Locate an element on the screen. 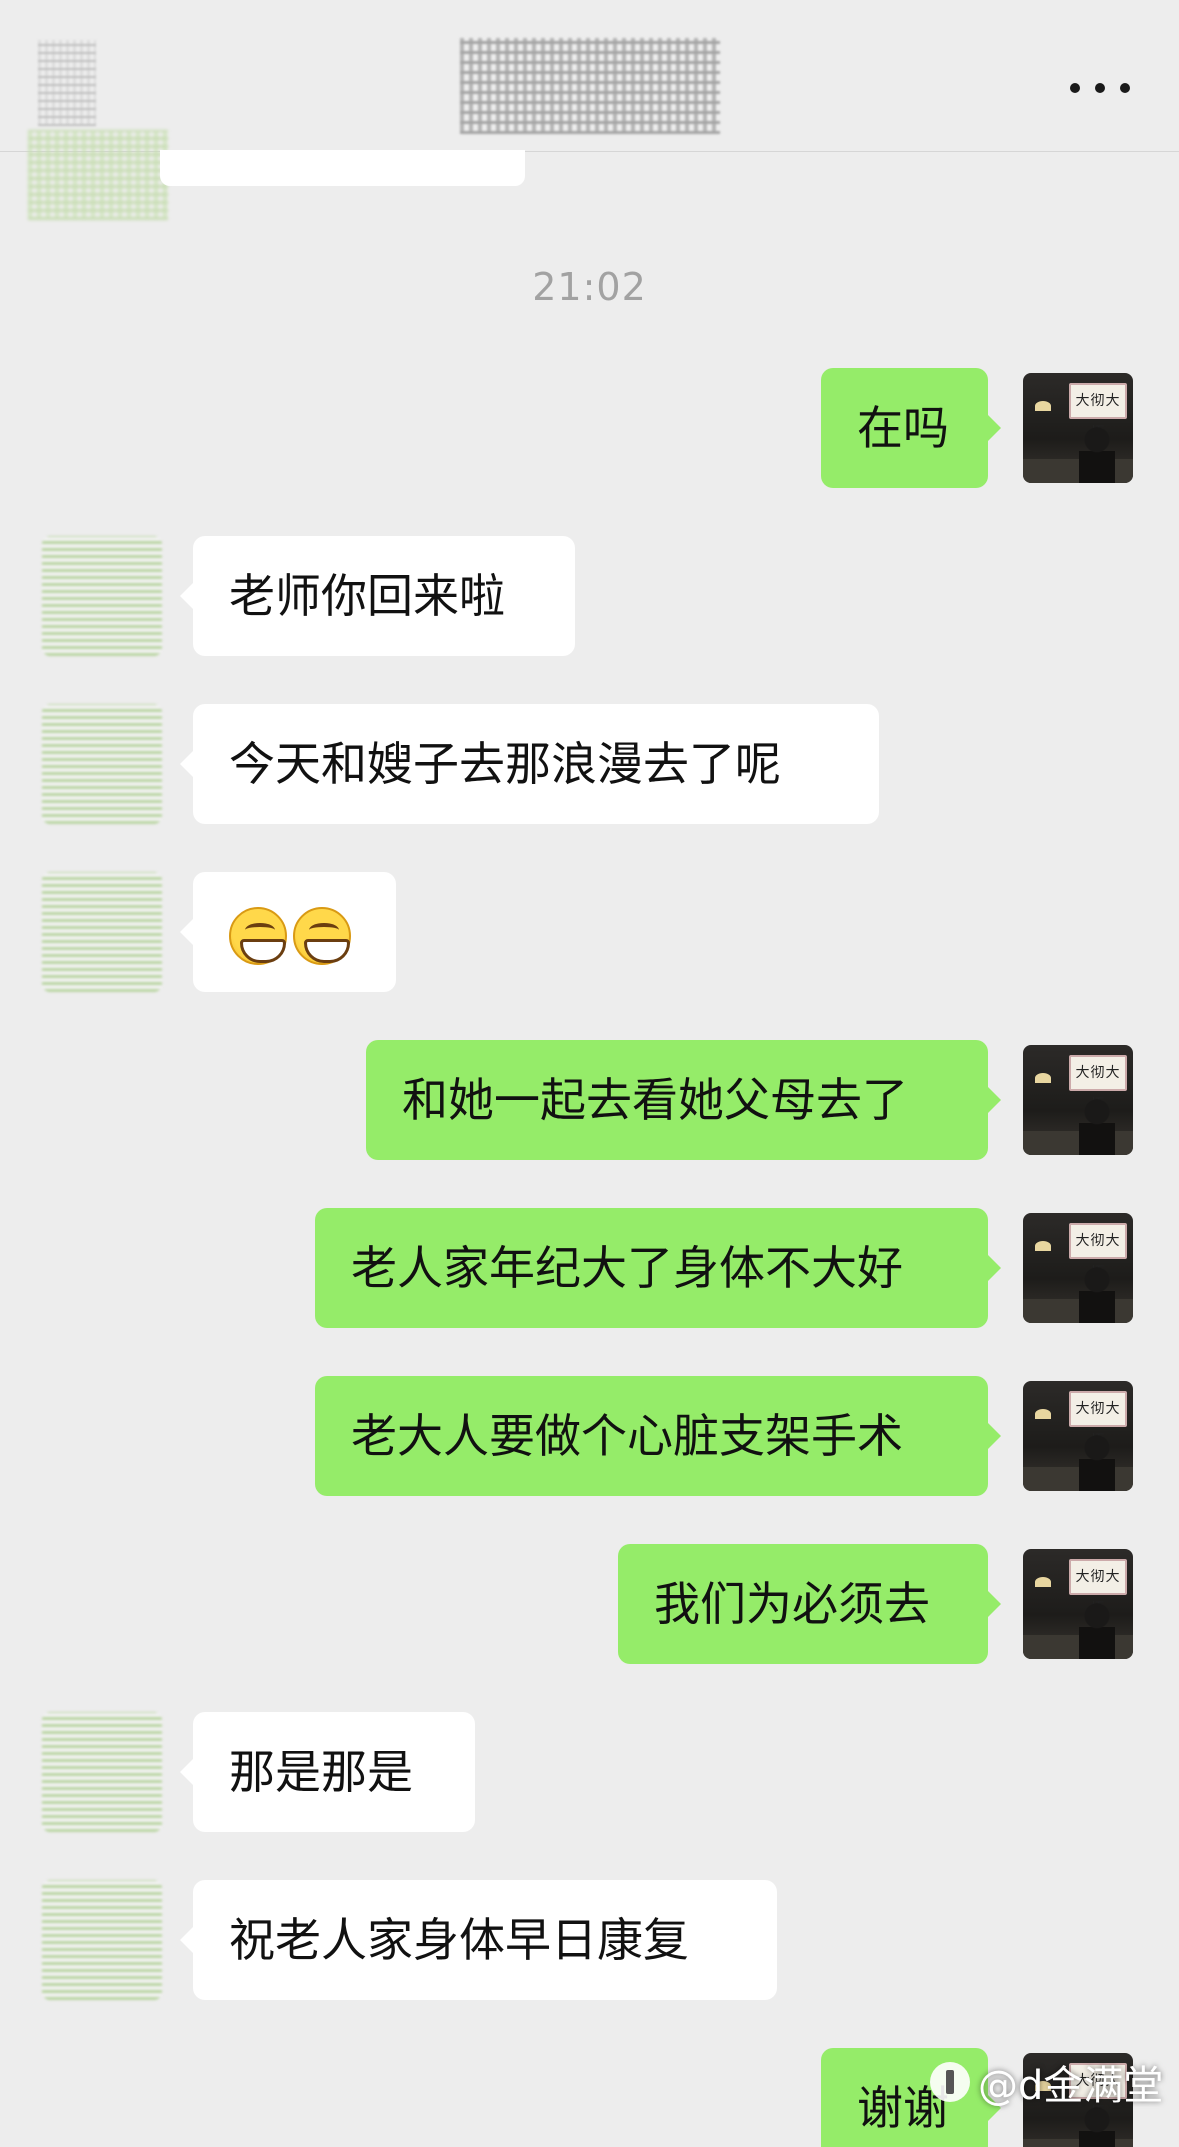  self-message-bubble: 我们为必须去 is located at coordinates (809, 1604).